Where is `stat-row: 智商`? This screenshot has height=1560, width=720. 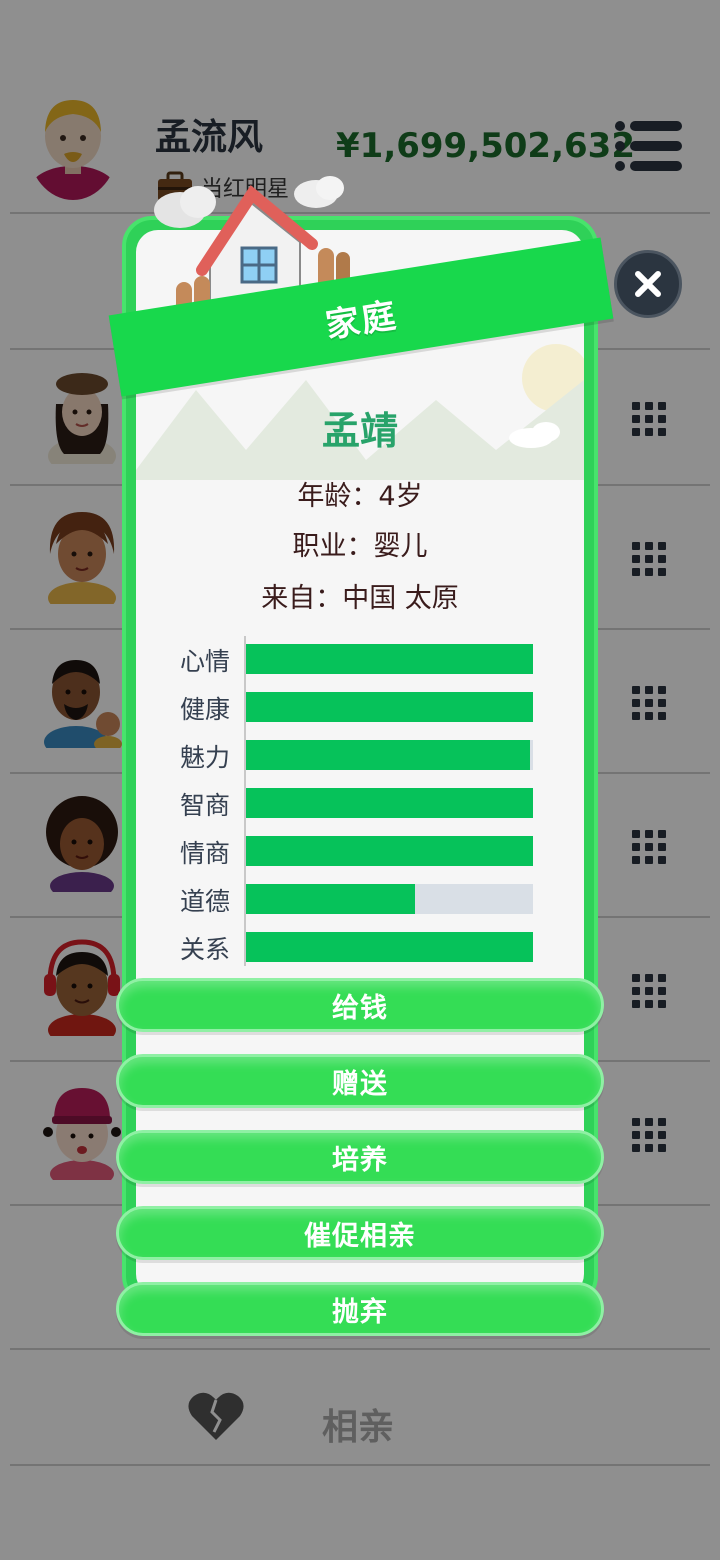 stat-row: 智商 is located at coordinates (360, 802).